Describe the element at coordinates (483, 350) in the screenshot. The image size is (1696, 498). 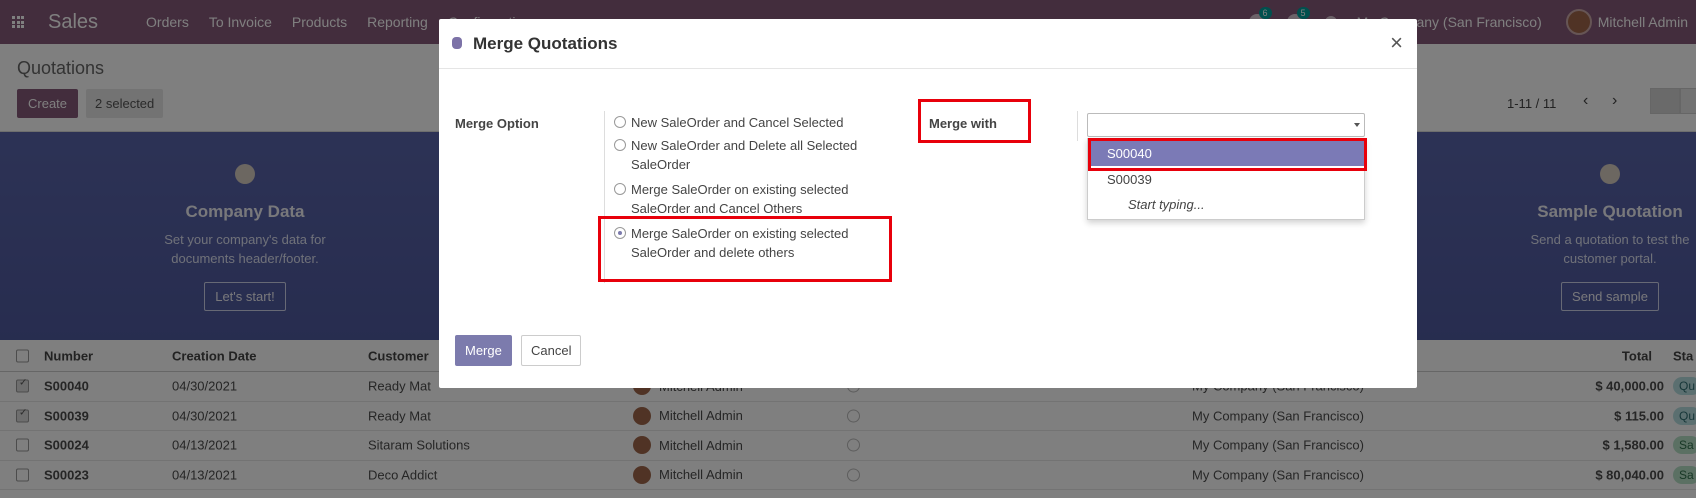
I see `merge-button: Merge` at that location.